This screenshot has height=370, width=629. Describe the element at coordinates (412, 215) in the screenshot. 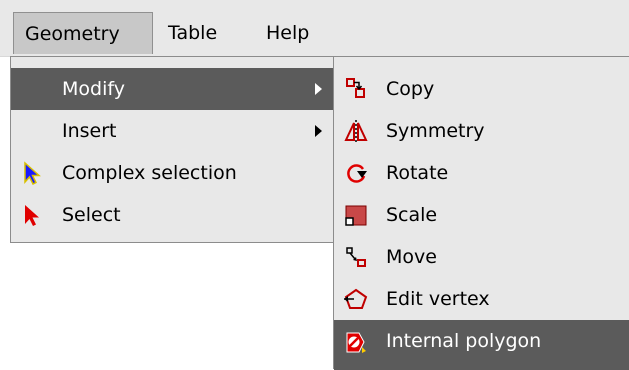

I see `menu-item-scale-label: Scale` at that location.